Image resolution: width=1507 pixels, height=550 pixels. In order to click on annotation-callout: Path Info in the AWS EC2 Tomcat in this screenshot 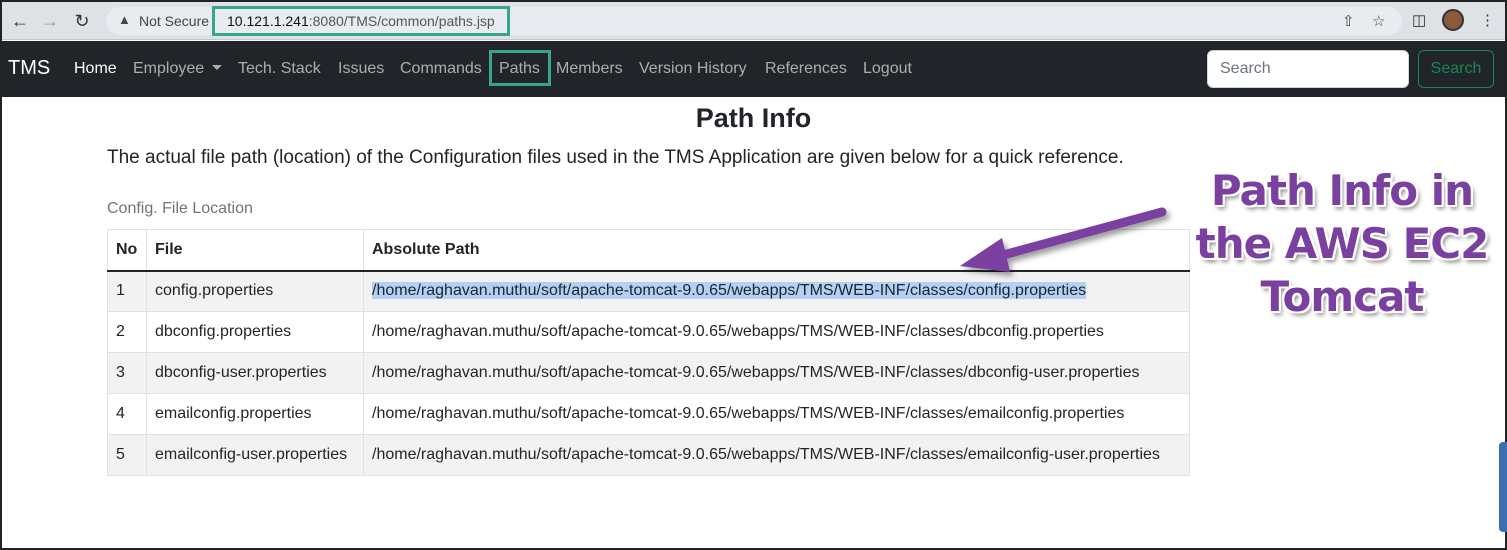, I will do `click(1342, 243)`.